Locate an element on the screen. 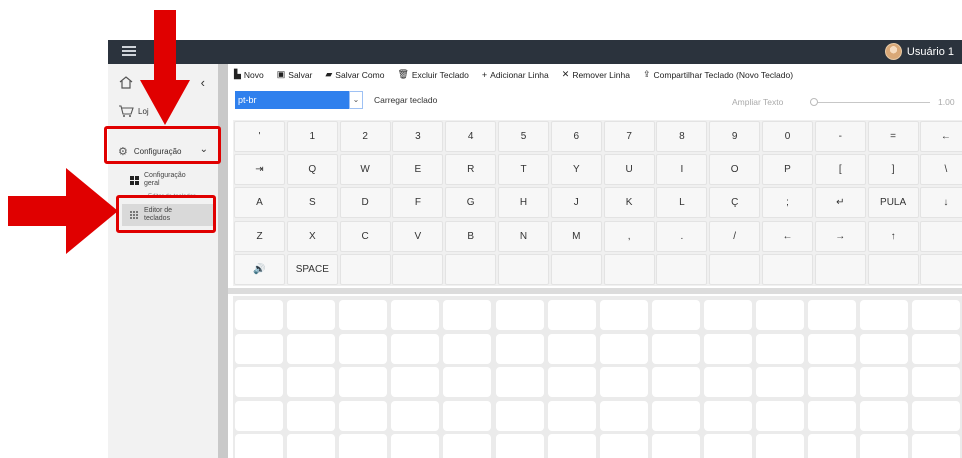 This screenshot has width=962, height=458. keyboard-key: 3 is located at coordinates (418, 136).